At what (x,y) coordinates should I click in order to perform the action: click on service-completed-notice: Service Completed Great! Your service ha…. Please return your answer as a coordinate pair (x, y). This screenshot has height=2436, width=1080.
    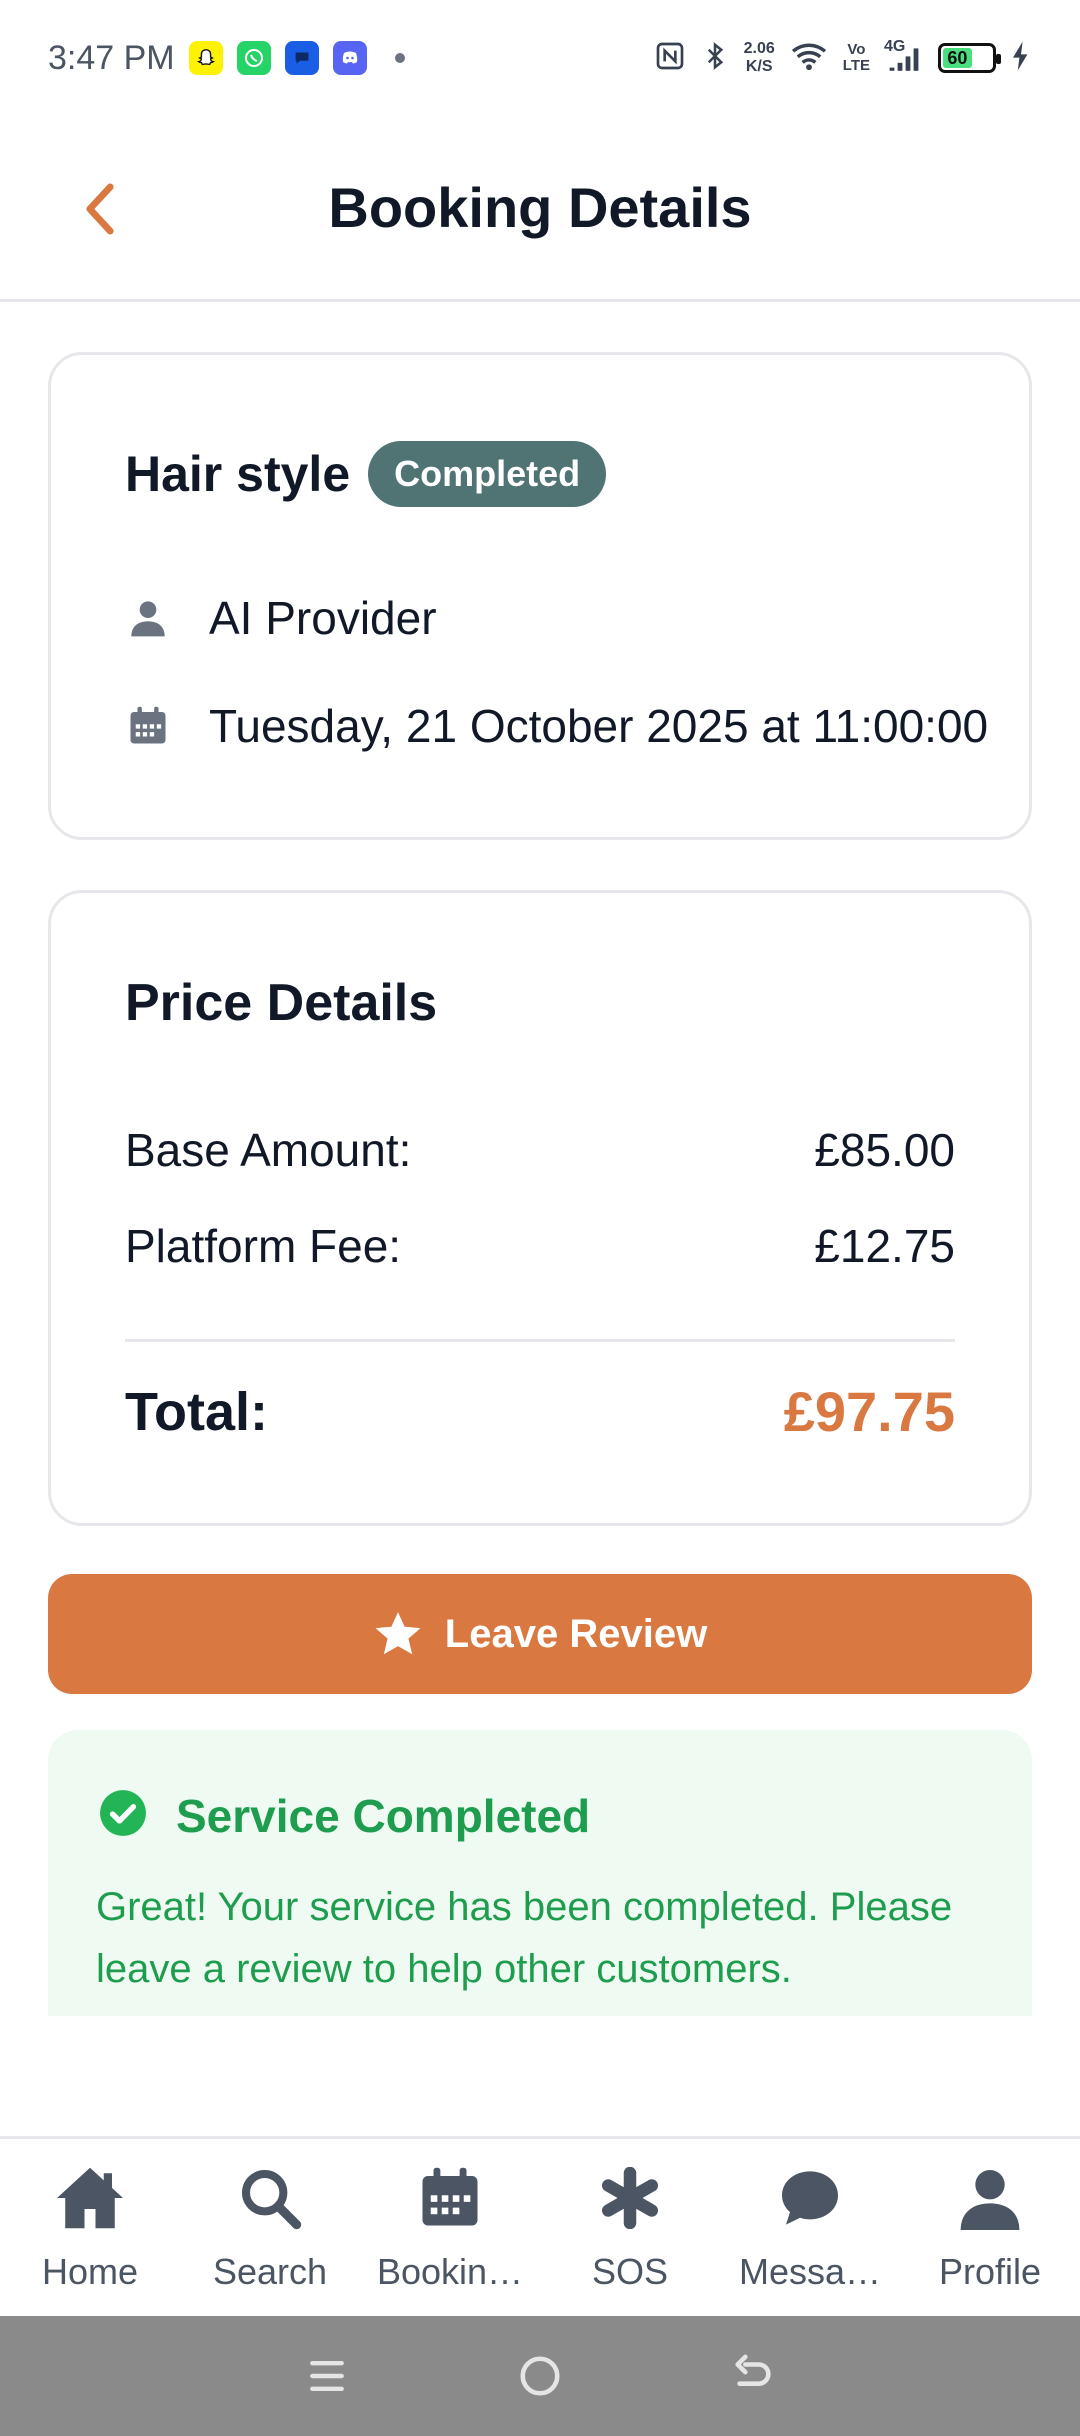
    Looking at the image, I should click on (540, 1873).